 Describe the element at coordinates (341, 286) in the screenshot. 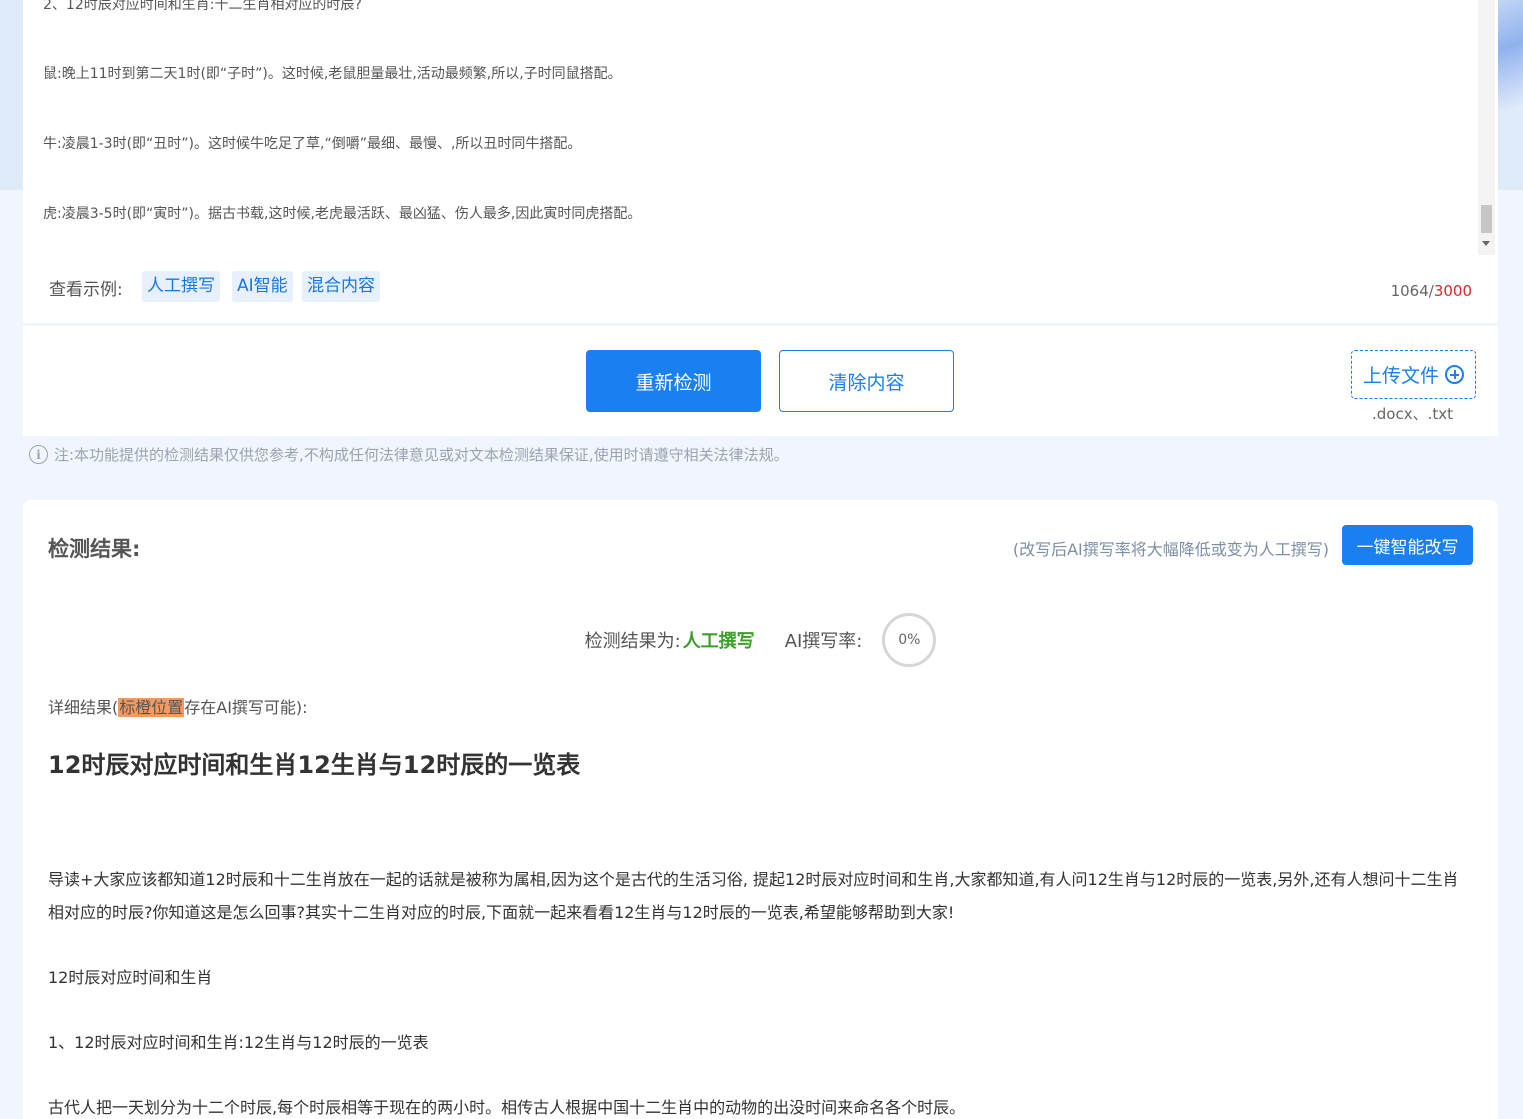

I see `example-tag-mixed: 混合内容` at that location.